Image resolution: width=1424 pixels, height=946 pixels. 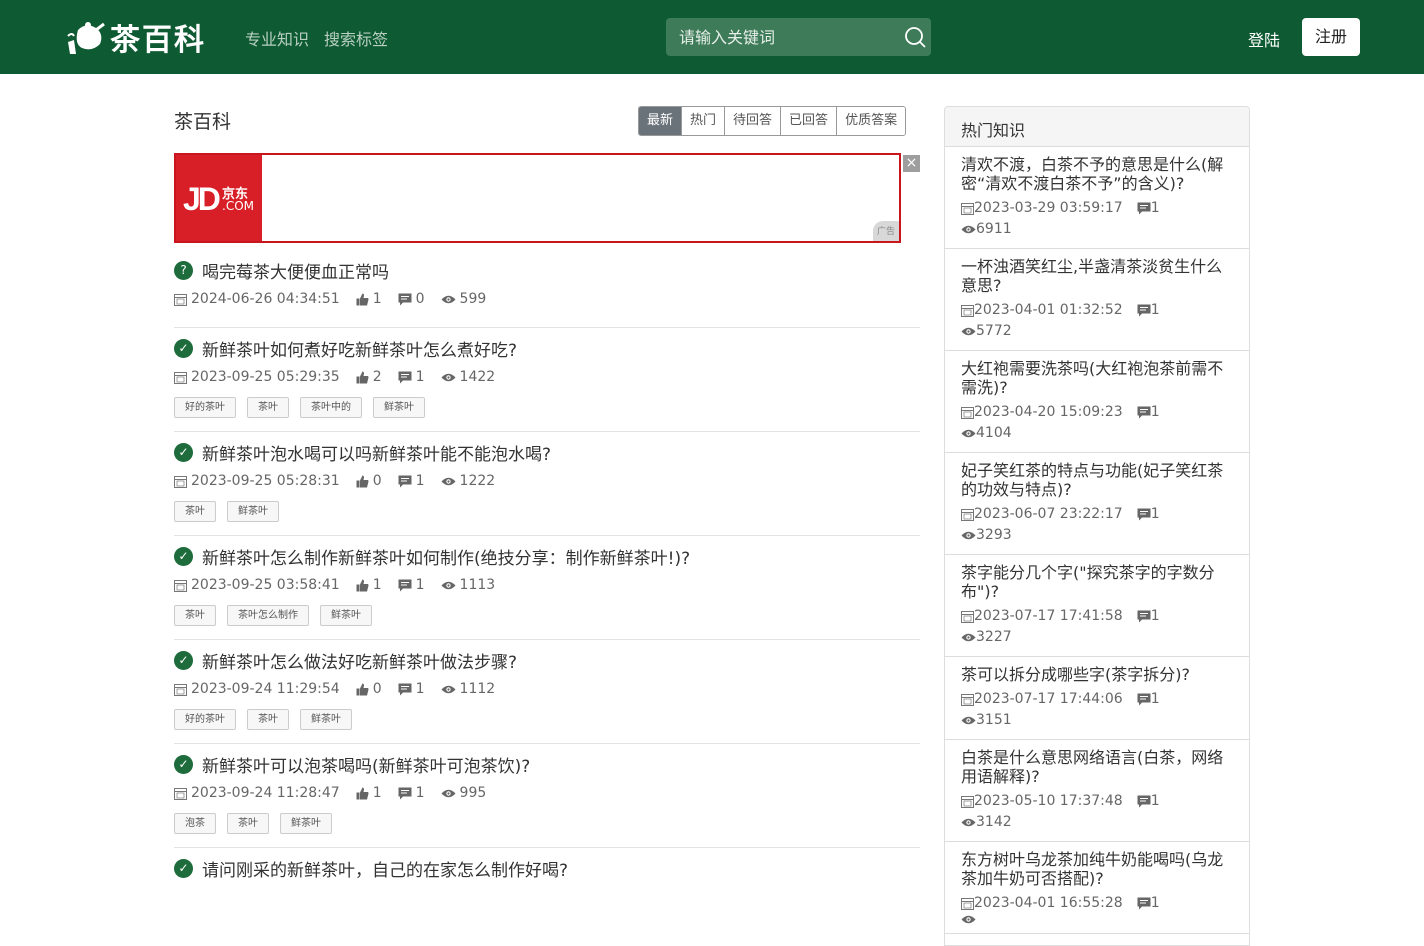 I want to click on question-item: ✓ 请问刚采的新鲜茶叶，自己的在家怎么制作好喝?, so click(x=547, y=875).